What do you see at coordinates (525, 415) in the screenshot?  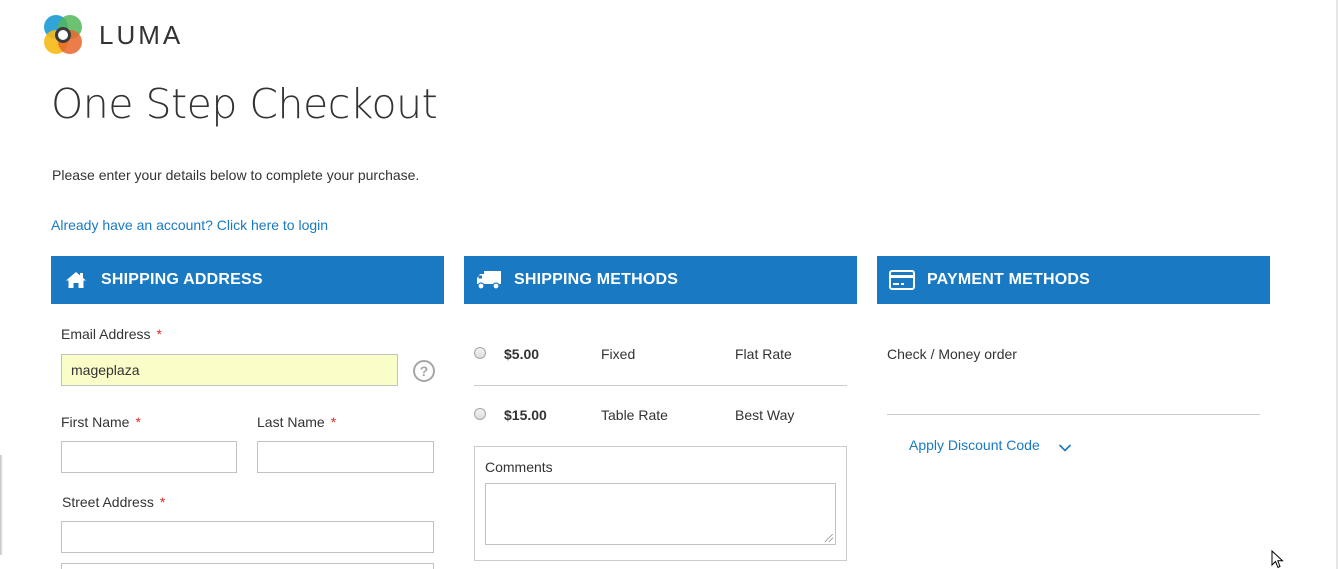 I see `shipping-price: $15.00` at bounding box center [525, 415].